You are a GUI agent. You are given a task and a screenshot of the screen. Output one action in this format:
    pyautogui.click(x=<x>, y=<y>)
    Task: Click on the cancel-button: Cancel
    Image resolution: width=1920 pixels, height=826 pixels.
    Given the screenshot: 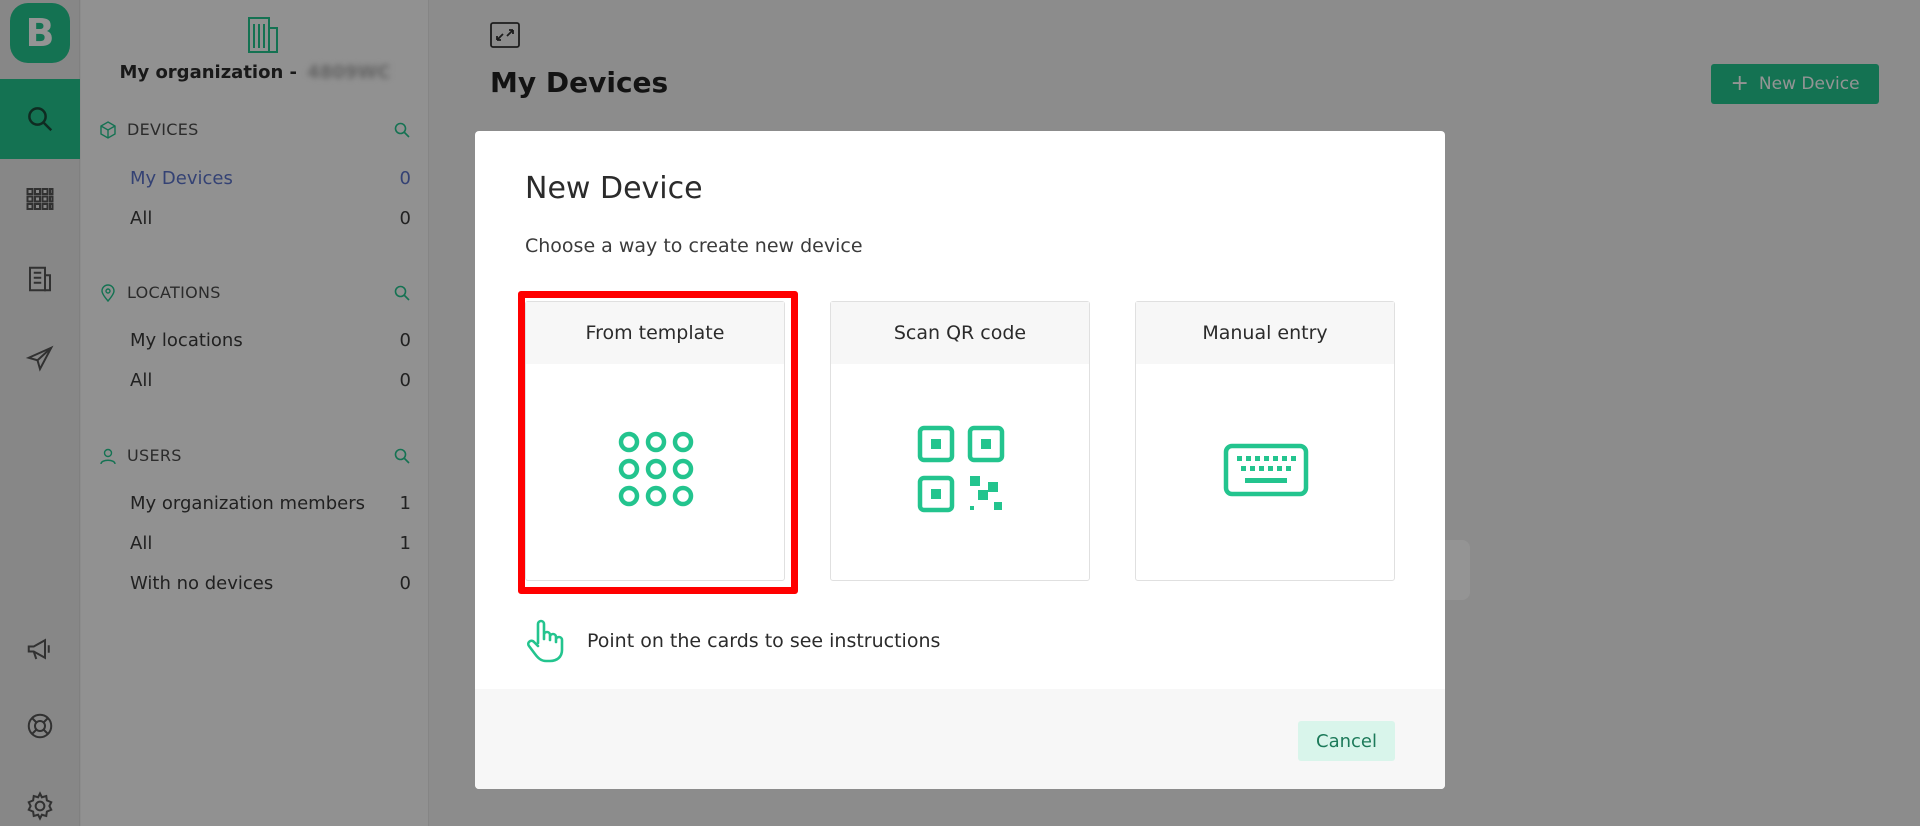 What is the action you would take?
    pyautogui.click(x=1346, y=741)
    